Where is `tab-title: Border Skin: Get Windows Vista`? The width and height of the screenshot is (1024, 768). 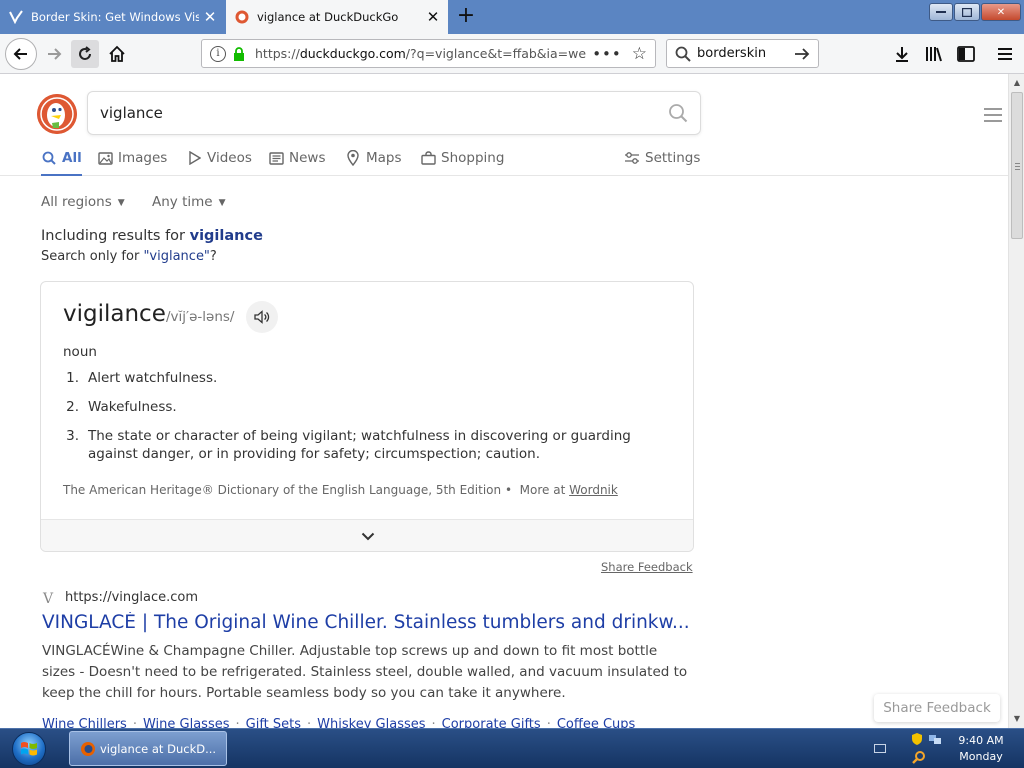
tab-title: Border Skin: Get Windows Vista is located at coordinates (115, 17).